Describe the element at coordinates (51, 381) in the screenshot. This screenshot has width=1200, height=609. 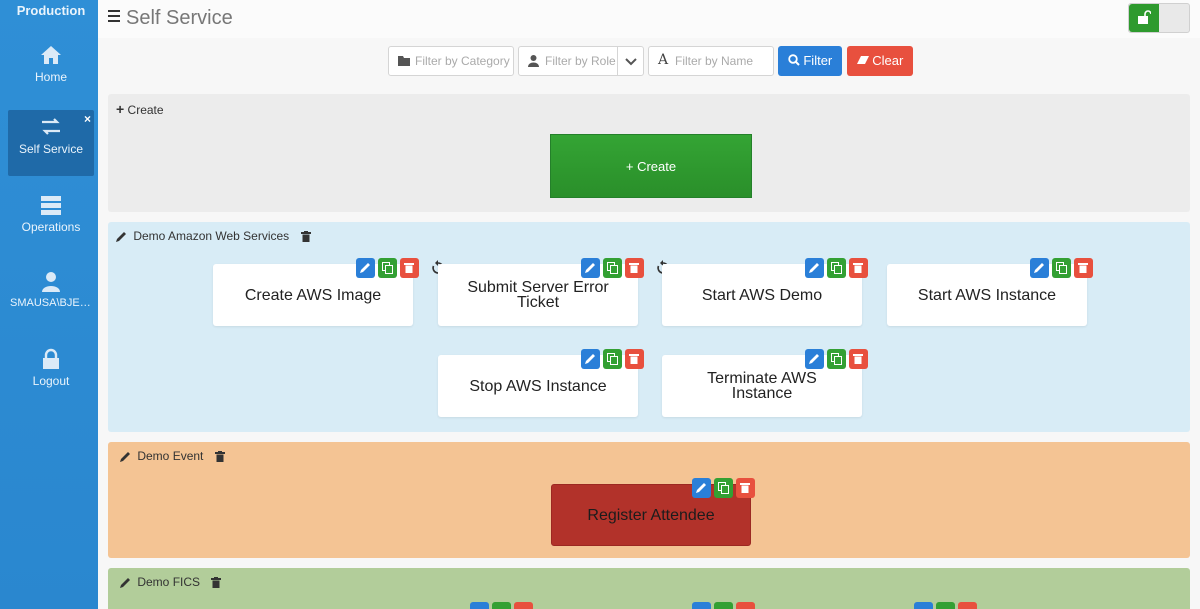
I see `sidebar-item-label: Logout` at that location.